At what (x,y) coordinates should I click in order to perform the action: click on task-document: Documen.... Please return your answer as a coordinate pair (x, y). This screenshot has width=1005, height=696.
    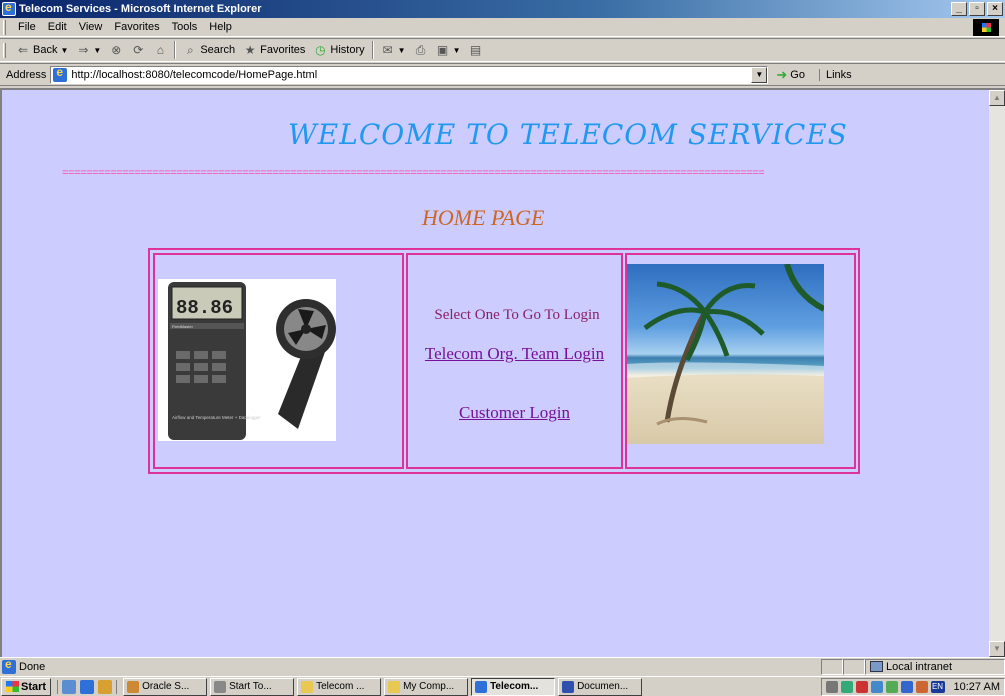
    Looking at the image, I should click on (600, 686).